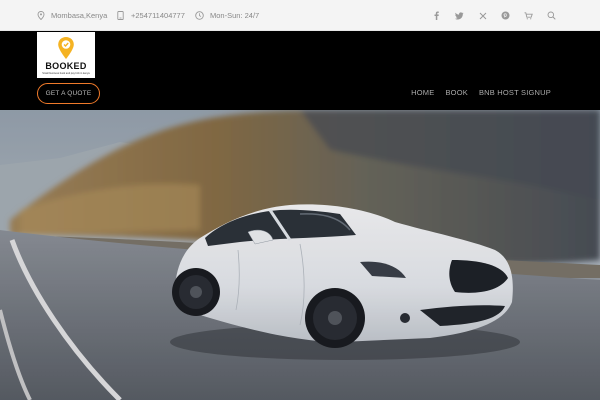 The image size is (600, 400). I want to click on phone-info: +254711404777, so click(150, 15).